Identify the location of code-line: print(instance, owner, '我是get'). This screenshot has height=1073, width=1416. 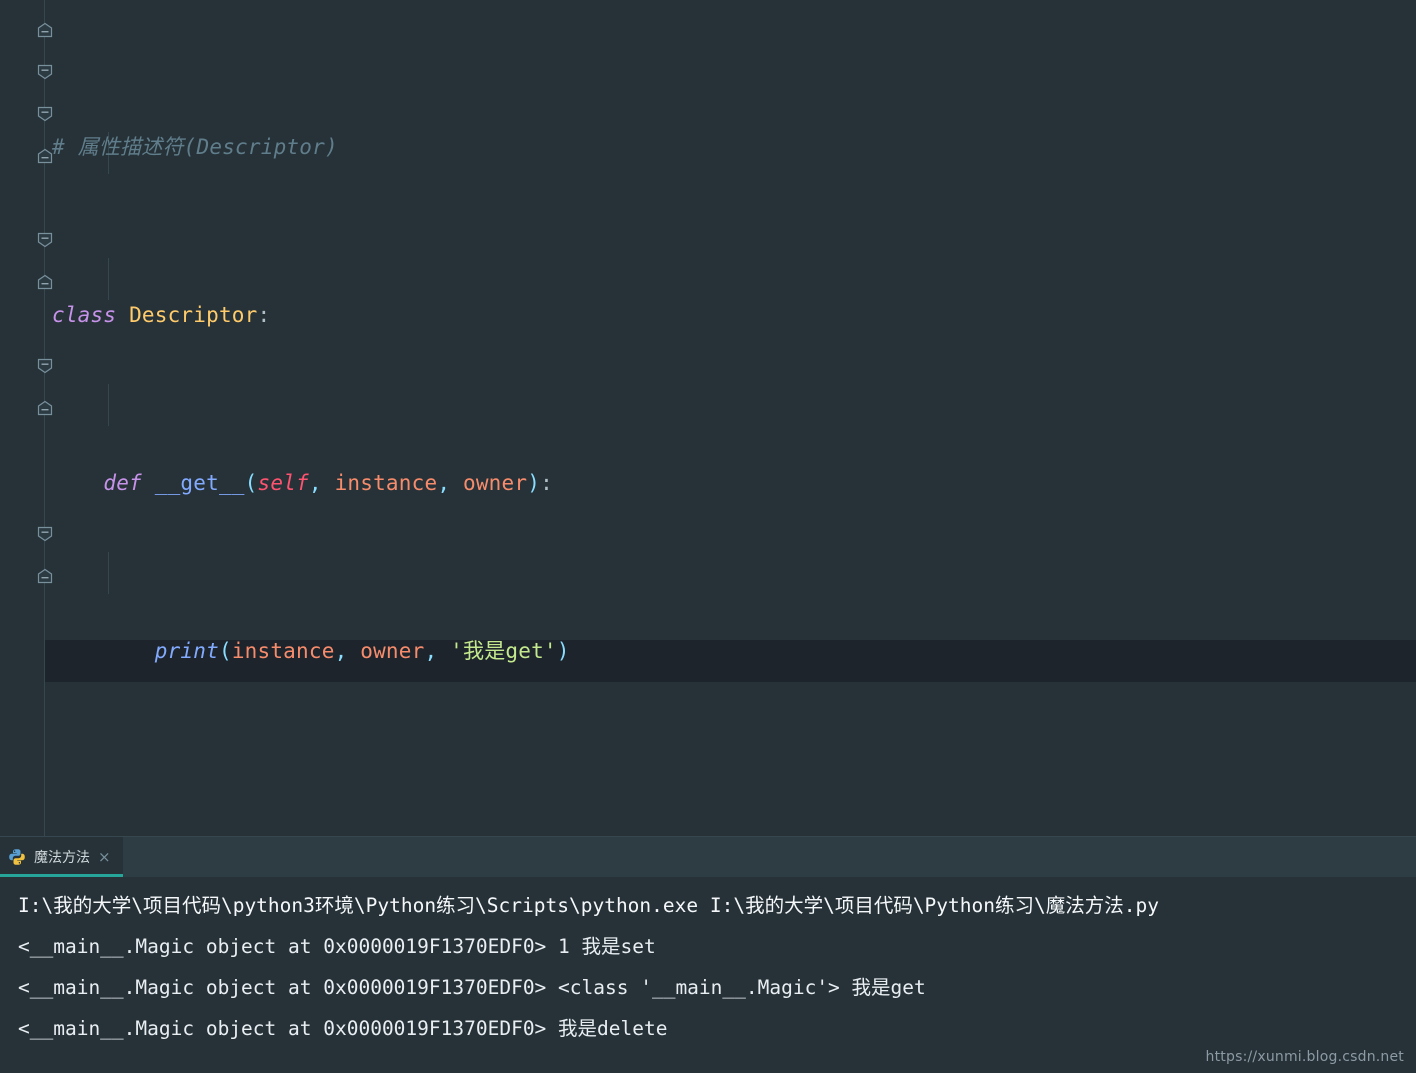
(311, 651).